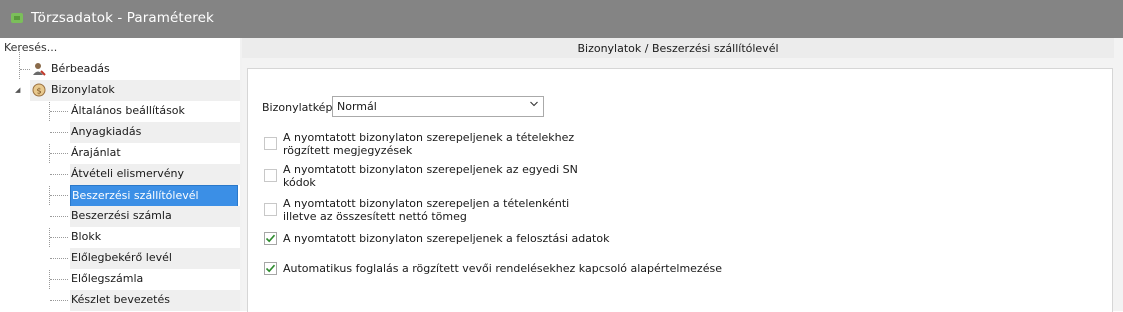 The height and width of the screenshot is (312, 1123). Describe the element at coordinates (96, 152) in the screenshot. I see `tree-item-label: Árajánlat` at that location.